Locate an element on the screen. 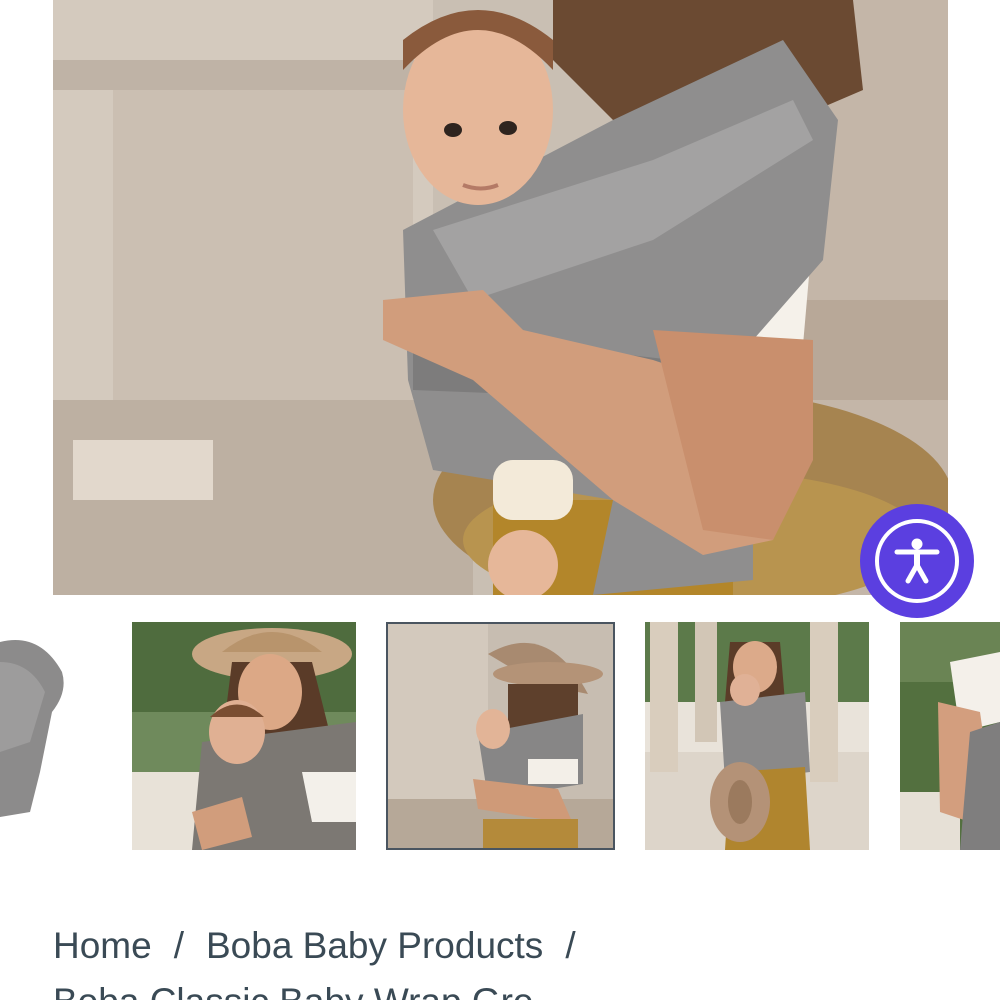 This screenshot has width=1000, height=1000. breadcrumb-home-link: Home is located at coordinates (102, 945).